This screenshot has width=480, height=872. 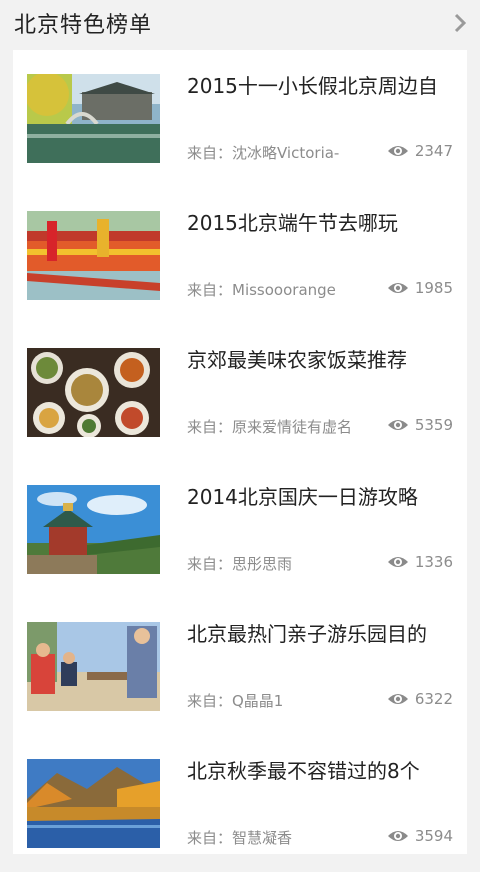 What do you see at coordinates (297, 360) in the screenshot?
I see `item-title: 京郊最美味农家饭菜推荐` at bounding box center [297, 360].